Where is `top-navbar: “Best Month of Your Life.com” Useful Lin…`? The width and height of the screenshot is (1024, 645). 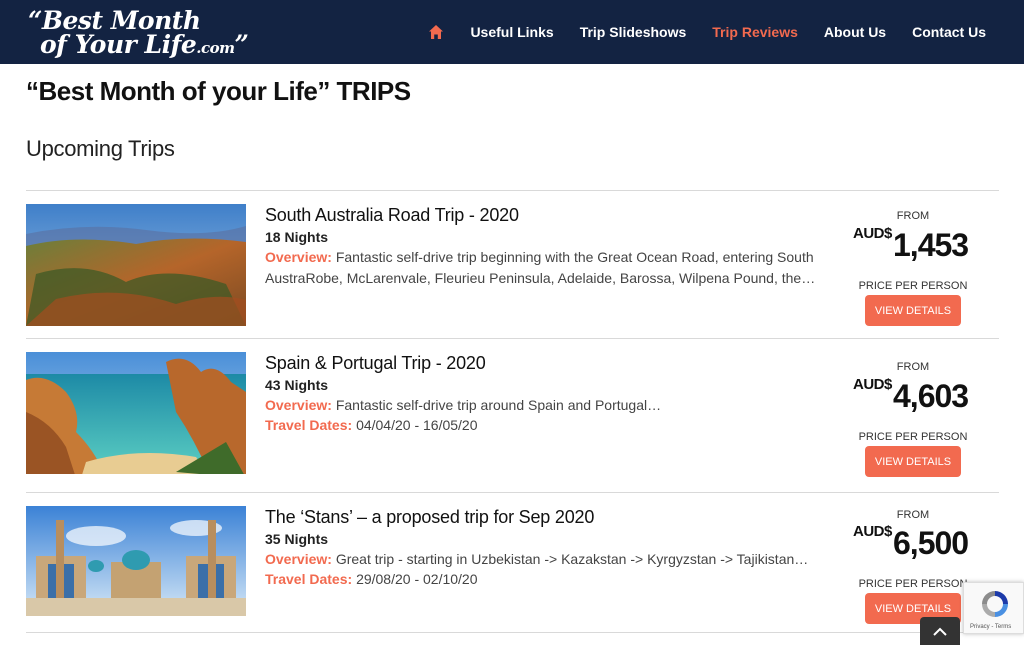
top-navbar: “Best Month of Your Life.com” Useful Lin… is located at coordinates (512, 32).